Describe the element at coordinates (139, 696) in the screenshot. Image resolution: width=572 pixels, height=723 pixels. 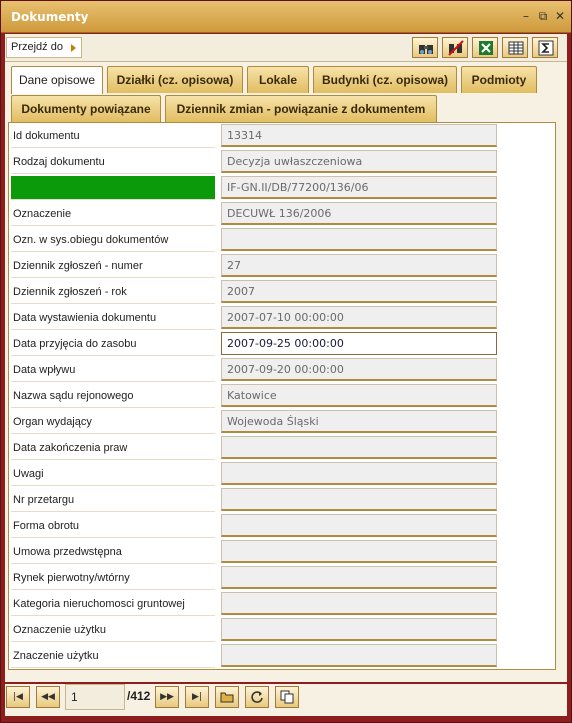
I see `total-pages: /412` at that location.